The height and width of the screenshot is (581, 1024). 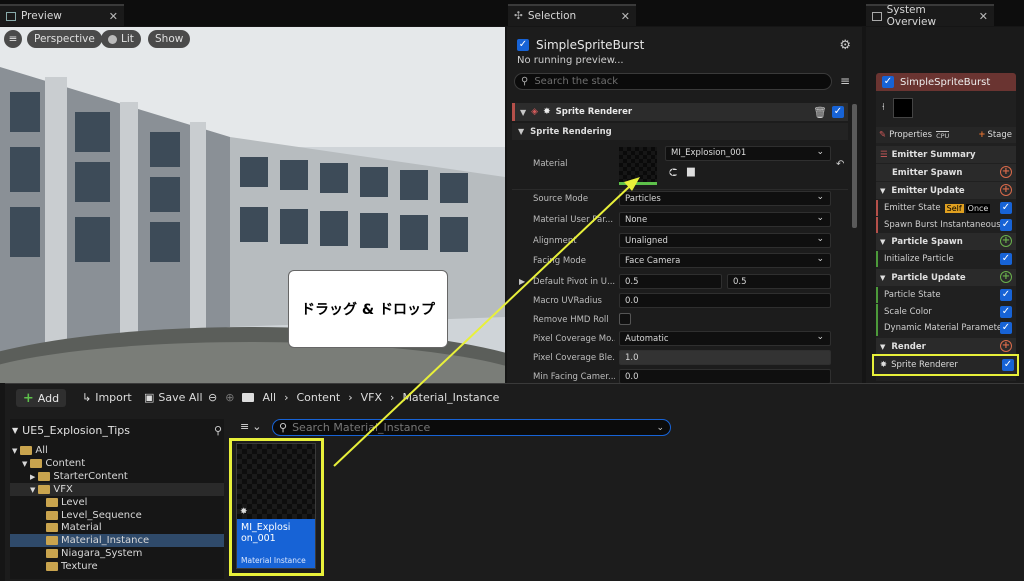 What do you see at coordinates (670, 281) in the screenshot?
I see `pivot-x-field: 0.5` at bounding box center [670, 281].